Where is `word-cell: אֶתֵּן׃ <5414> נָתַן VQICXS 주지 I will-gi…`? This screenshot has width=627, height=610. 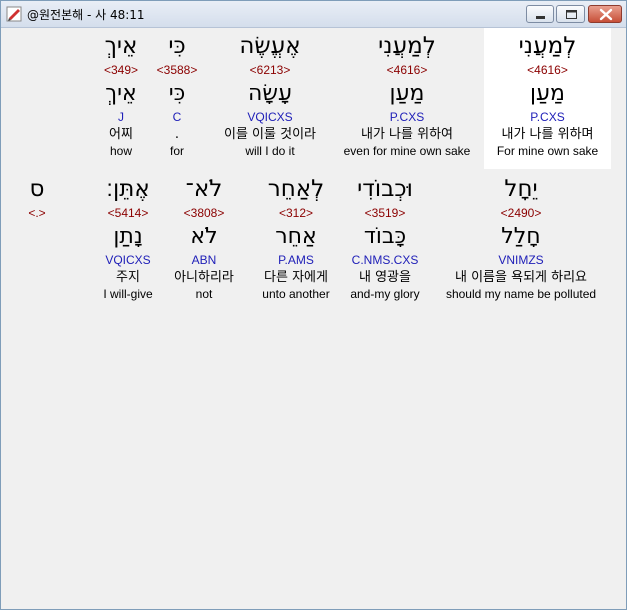 word-cell: אֶתֵּן׃ <5414> נָתַן VQICXS 주지 I will-gi… is located at coordinates (128, 237).